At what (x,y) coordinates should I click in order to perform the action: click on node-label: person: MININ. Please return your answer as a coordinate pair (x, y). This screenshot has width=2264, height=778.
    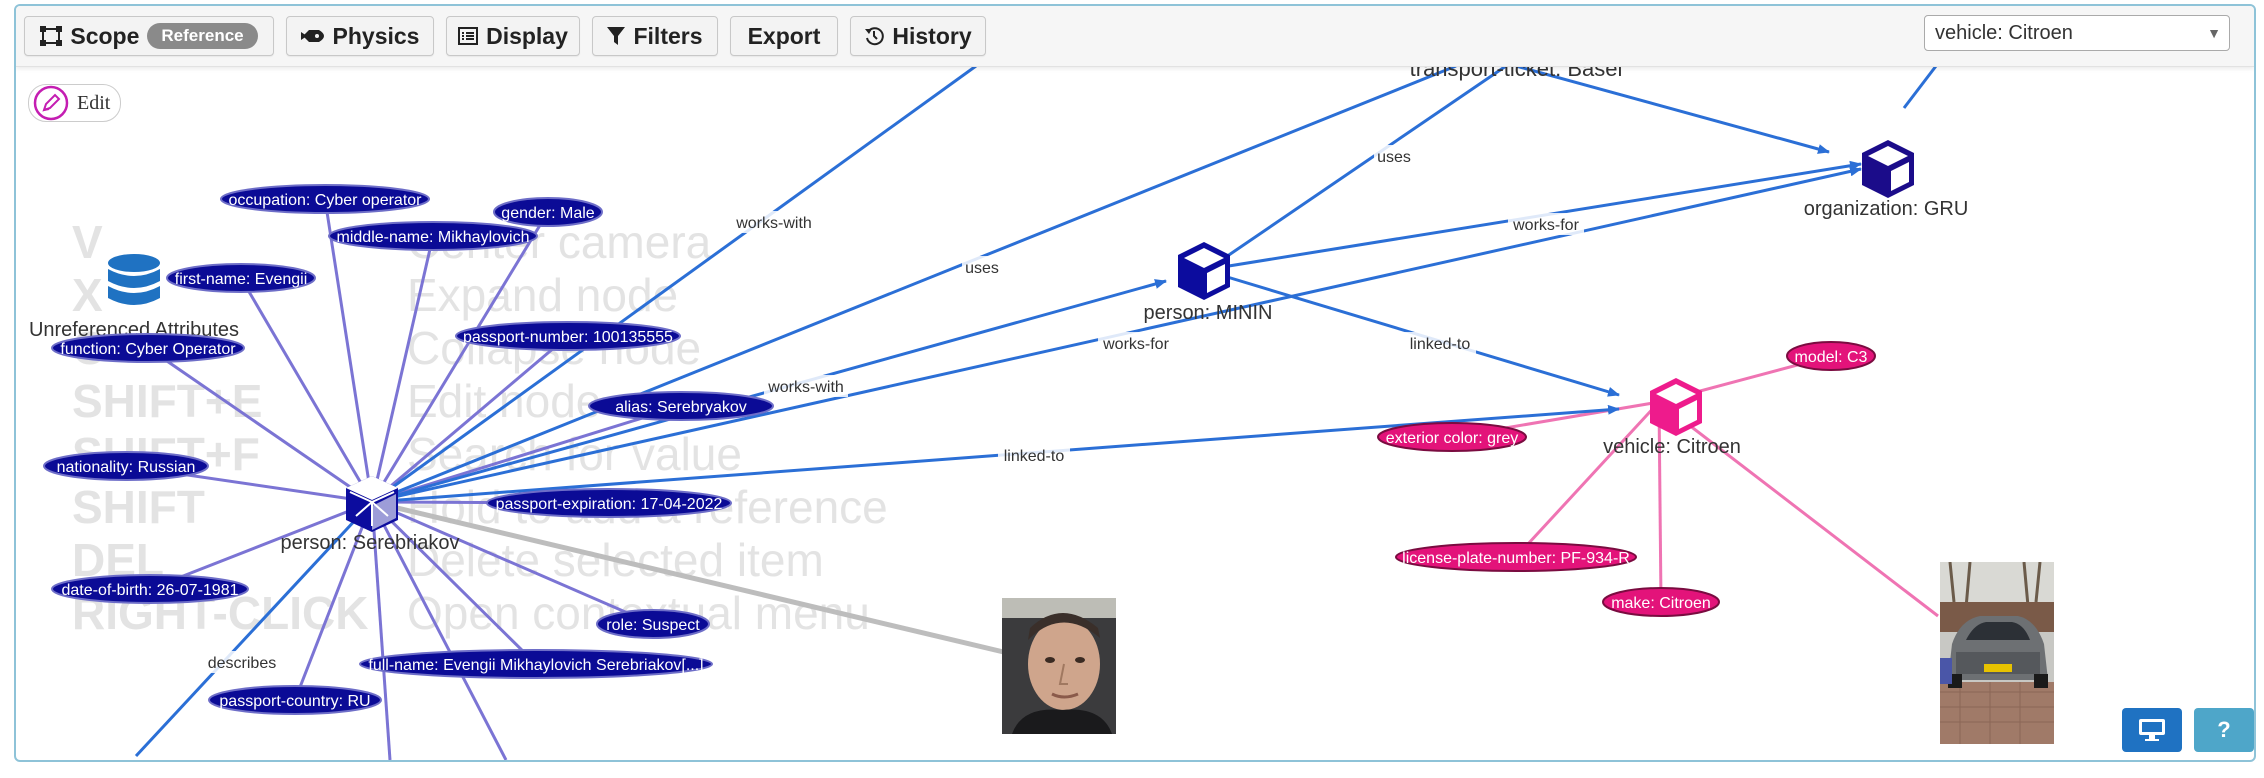
    Looking at the image, I should click on (1208, 313).